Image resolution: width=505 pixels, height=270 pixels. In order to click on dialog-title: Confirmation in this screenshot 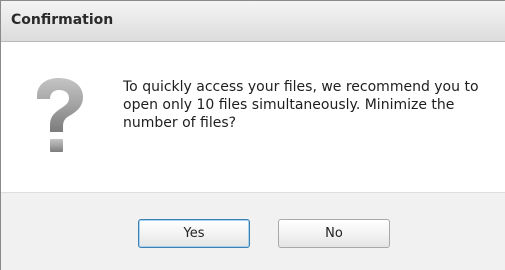, I will do `click(62, 20)`.